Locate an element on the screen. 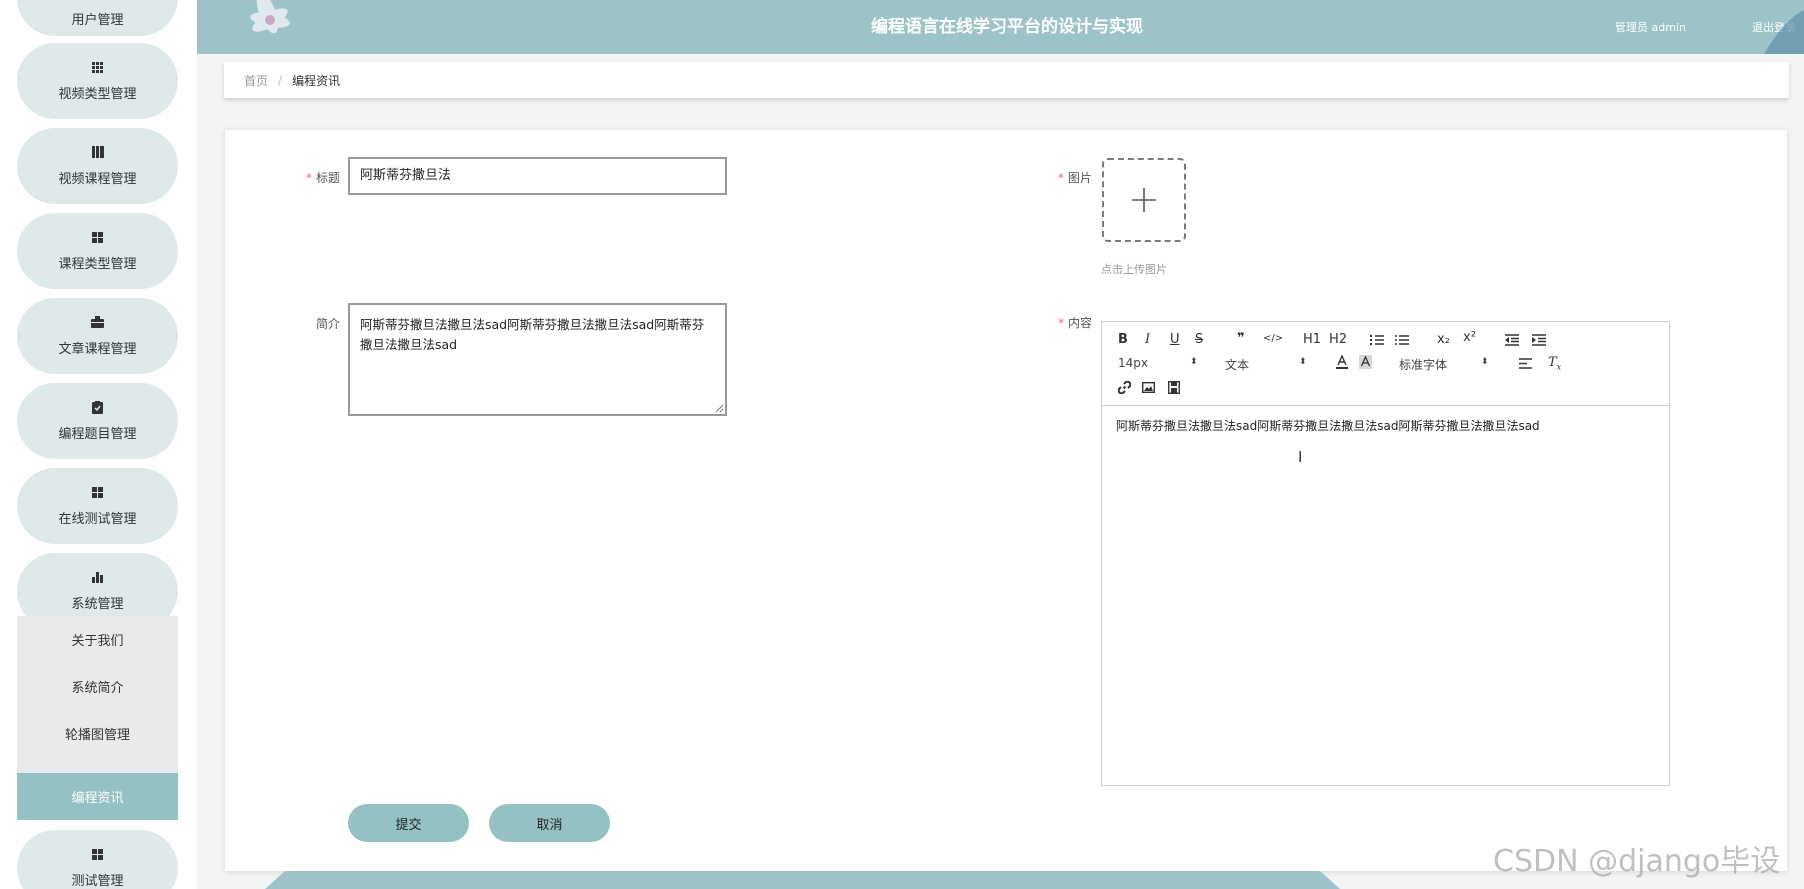 The height and width of the screenshot is (889, 1804). submenu-label: 关于我们 is located at coordinates (97, 641).